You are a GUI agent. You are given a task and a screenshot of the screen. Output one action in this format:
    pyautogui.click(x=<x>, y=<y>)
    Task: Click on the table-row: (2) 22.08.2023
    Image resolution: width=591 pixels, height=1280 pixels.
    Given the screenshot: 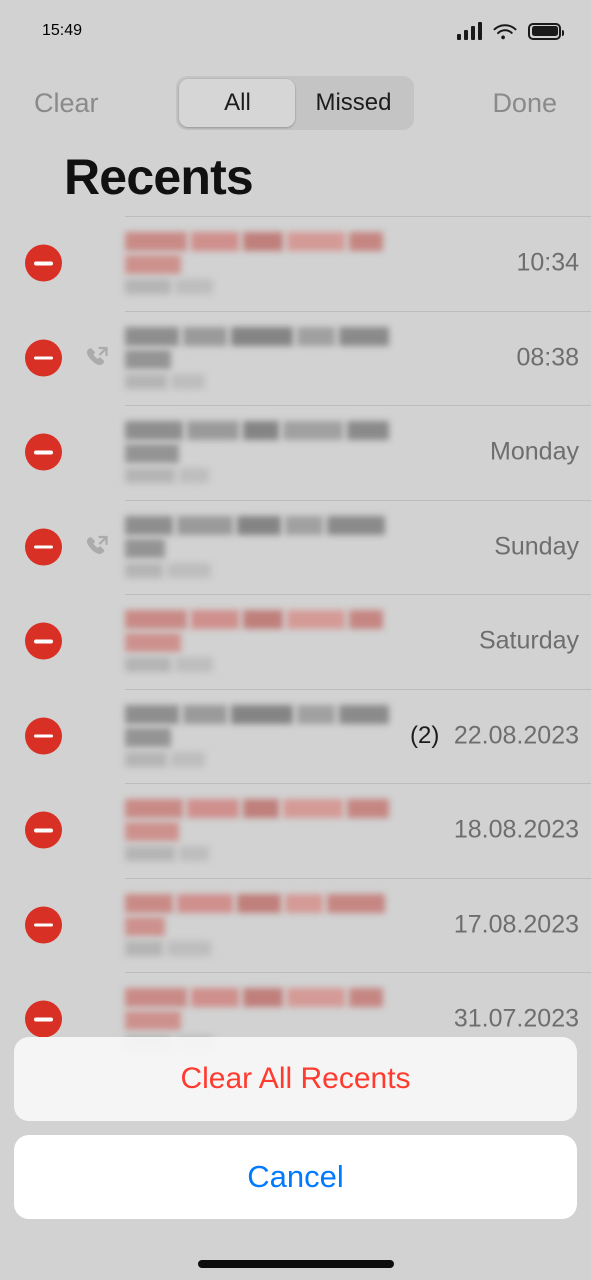 What is the action you would take?
    pyautogui.click(x=295, y=736)
    